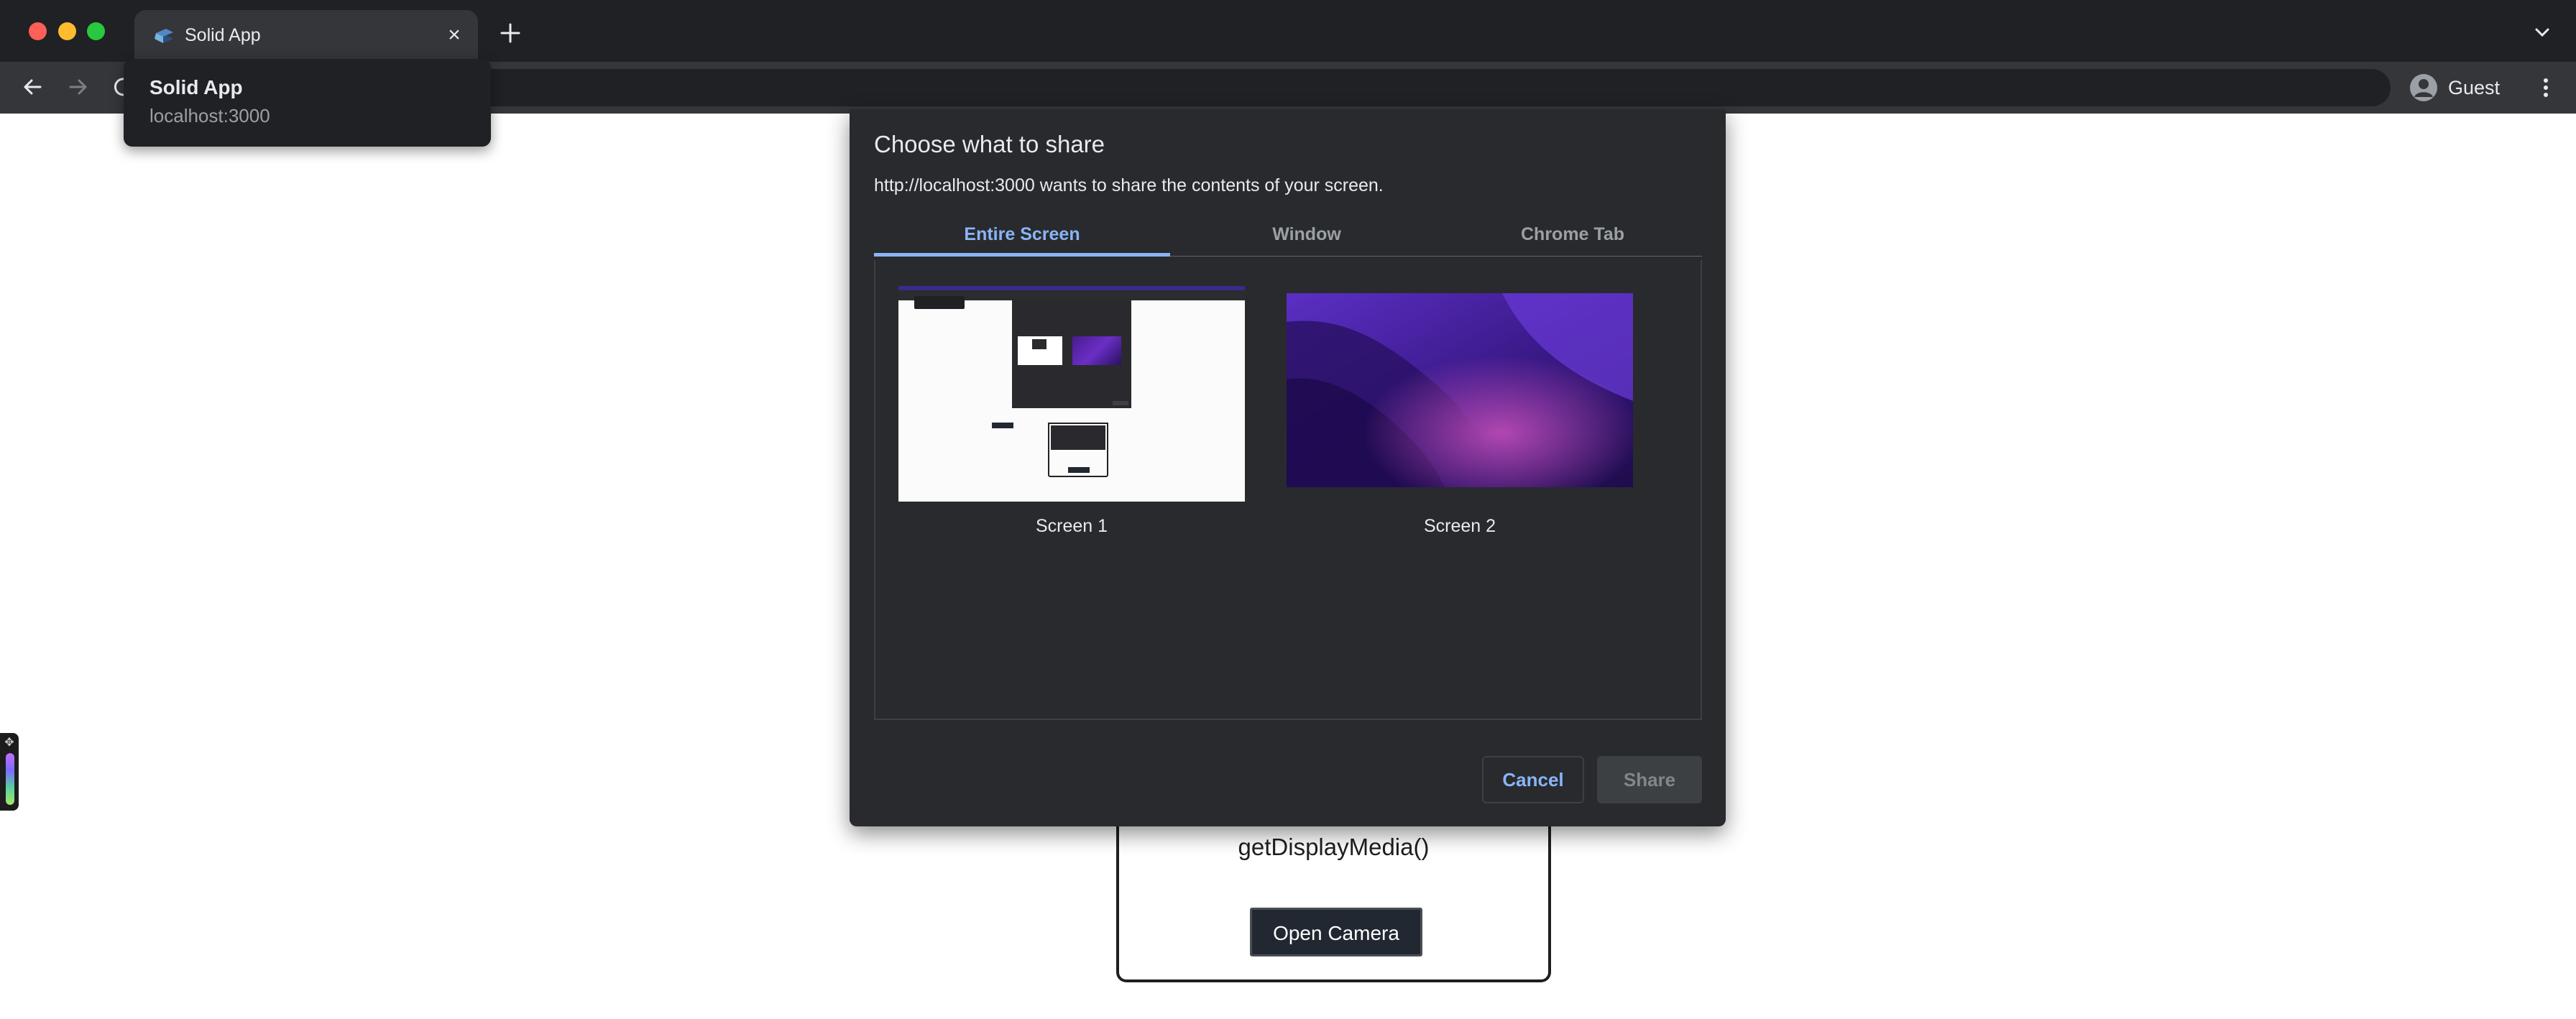 Image resolution: width=2576 pixels, height=1019 pixels. Describe the element at coordinates (307, 103) in the screenshot. I see `tab-hover-card: Solid App localhost:3000` at that location.